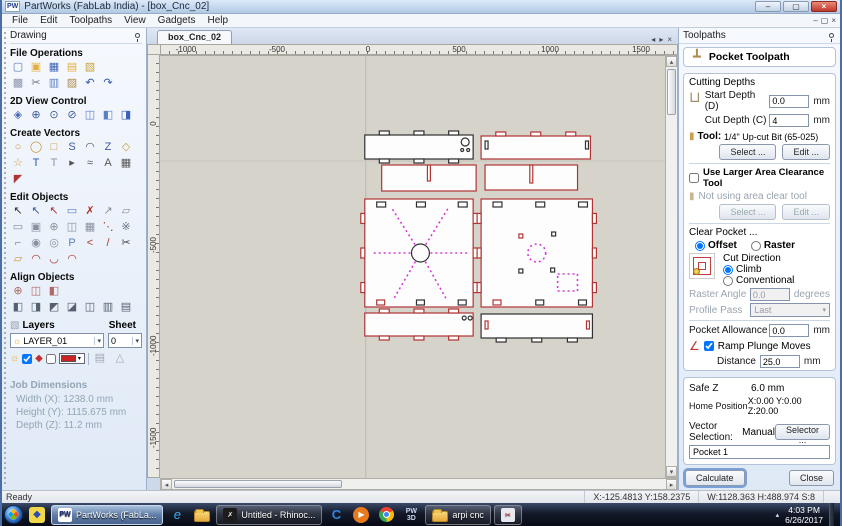 This screenshot has width=842, height=526. Describe the element at coordinates (54, 147) in the screenshot. I see `draw-rectangle-icon: □` at that location.